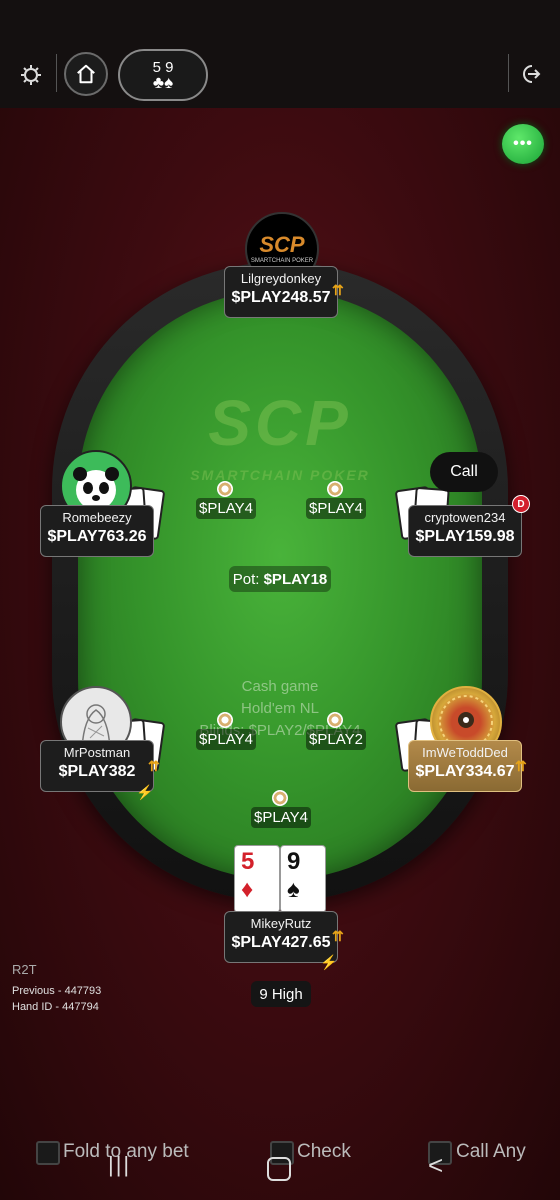 The image size is (560, 1200). Describe the element at coordinates (281, 923) in the screenshot. I see `player-name: MikeyRutz` at that location.